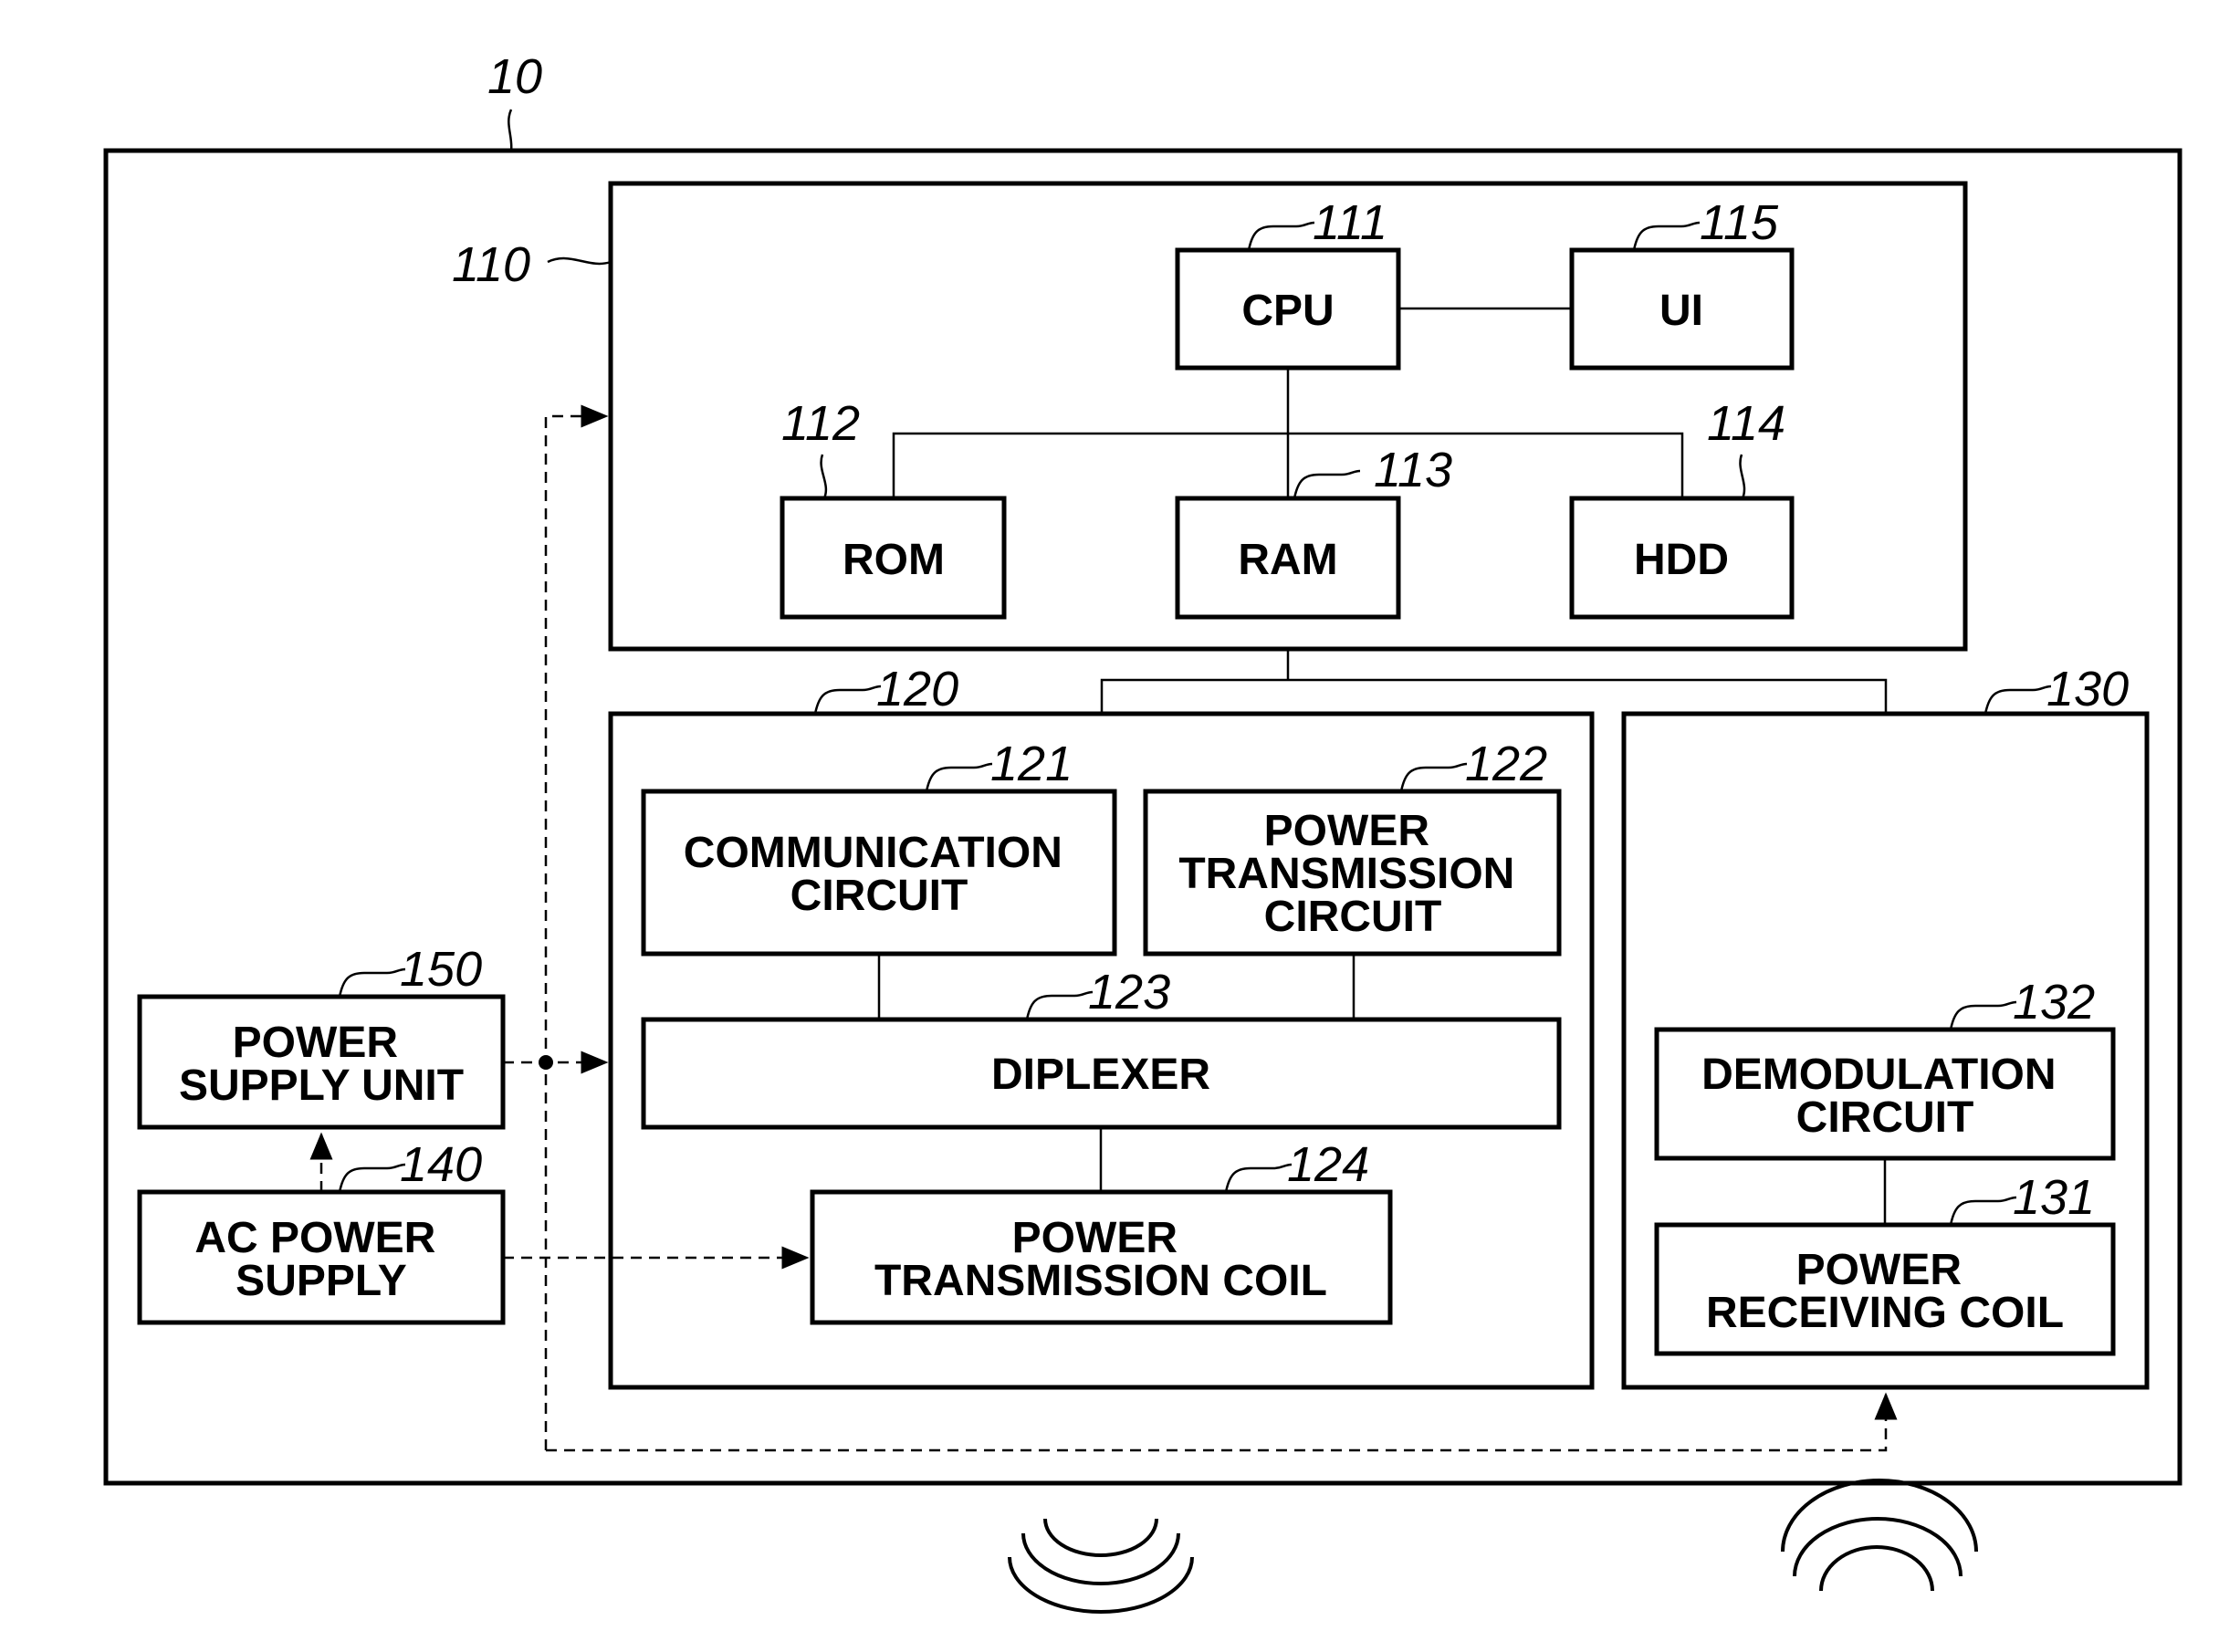 The width and height of the screenshot is (2240, 1652). Describe the element at coordinates (514, 76) in the screenshot. I see `device-ref: 10` at that location.